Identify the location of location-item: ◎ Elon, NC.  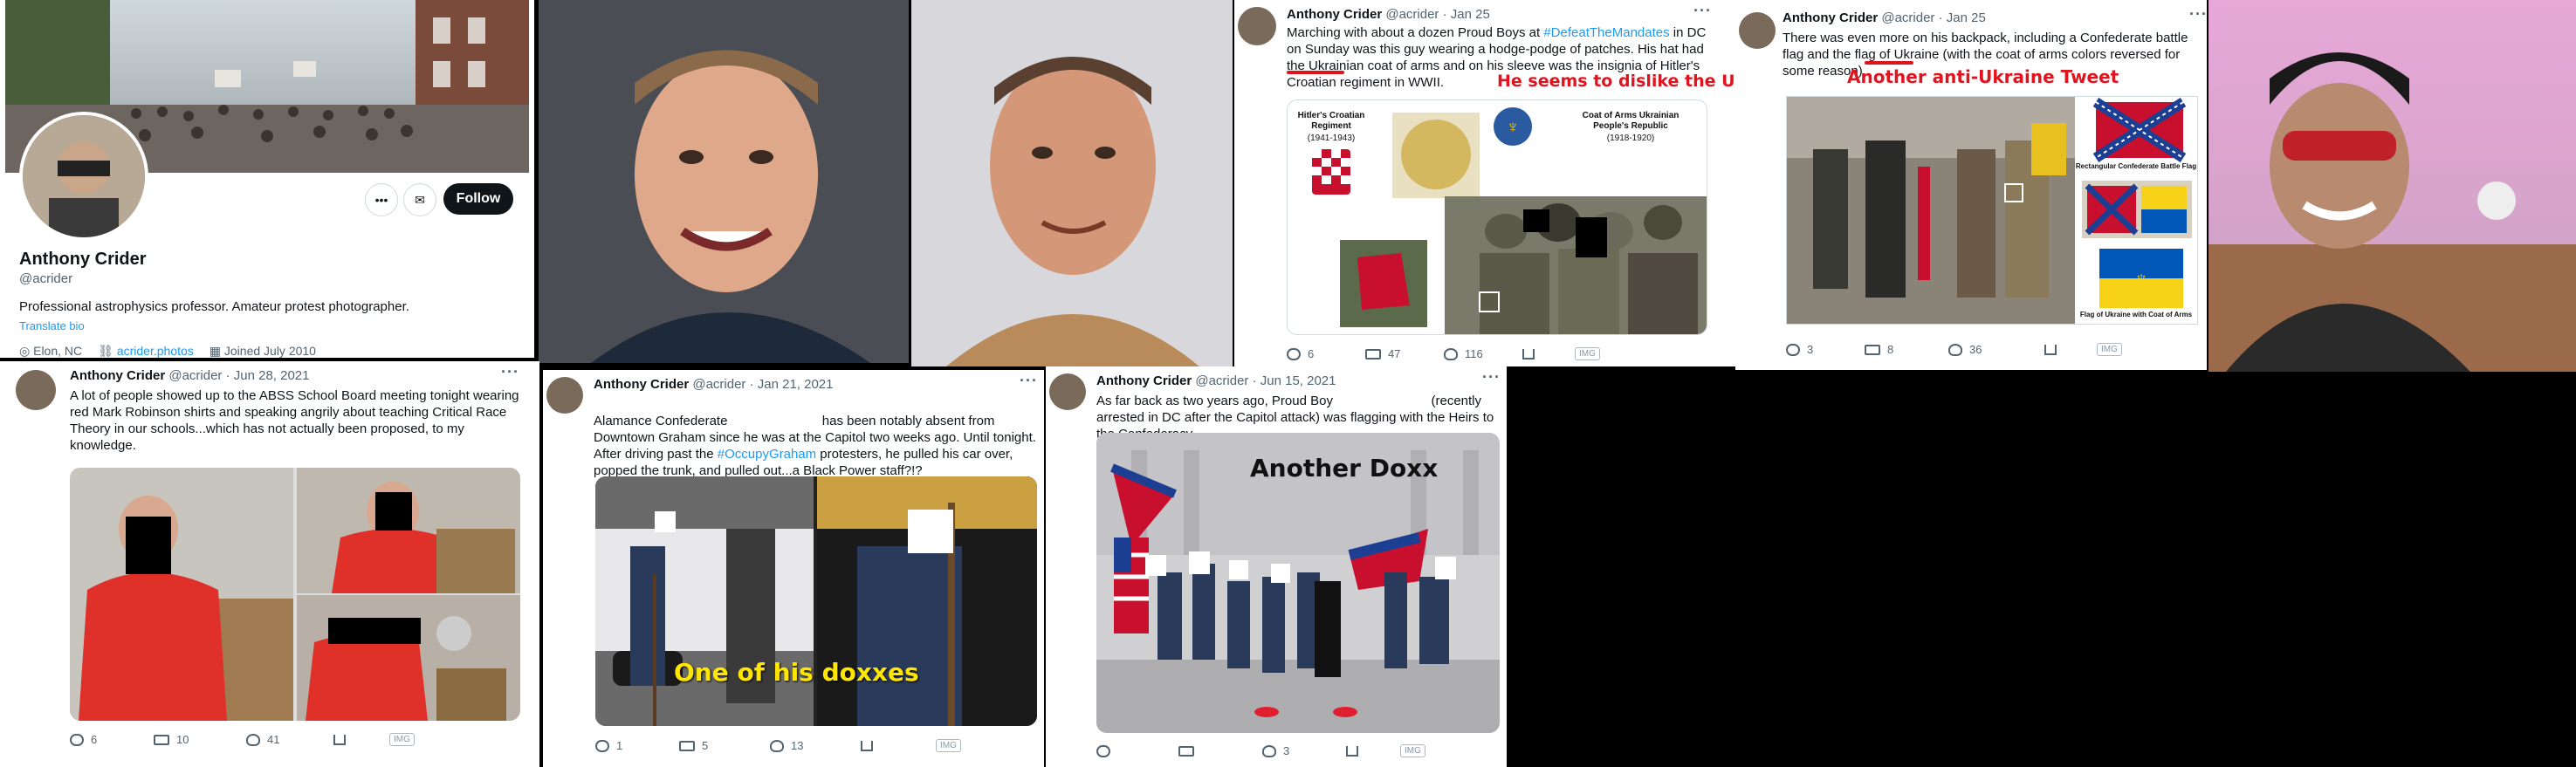
(51, 351).